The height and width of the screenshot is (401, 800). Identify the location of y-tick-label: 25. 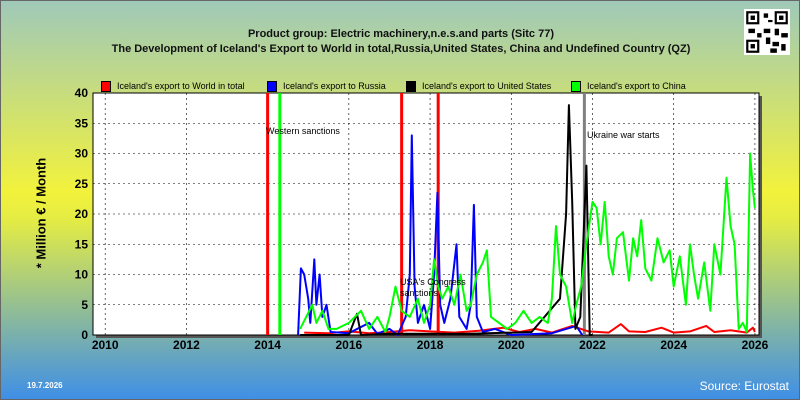
(82, 184).